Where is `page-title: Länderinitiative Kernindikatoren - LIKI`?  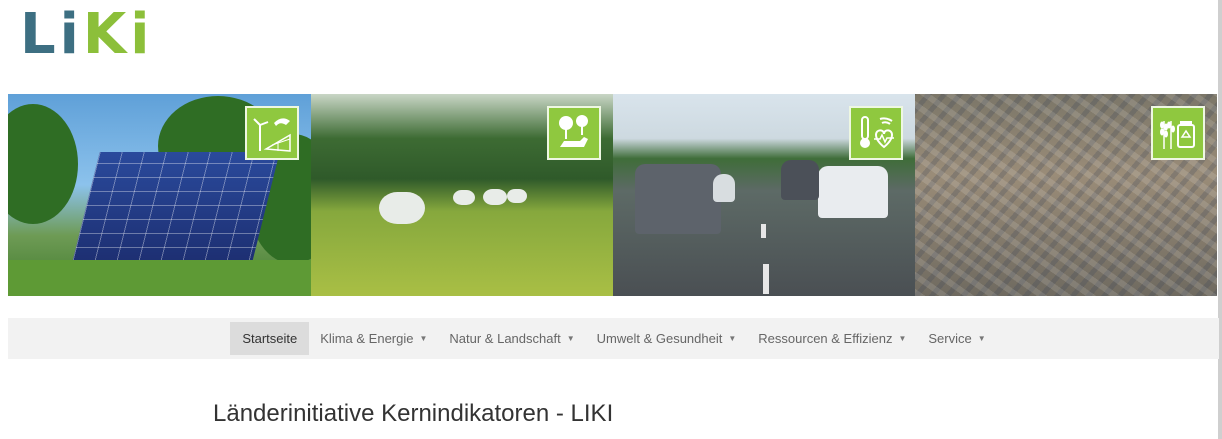
page-title: Länderinitiative Kernindikatoren - LIKI is located at coordinates (413, 413).